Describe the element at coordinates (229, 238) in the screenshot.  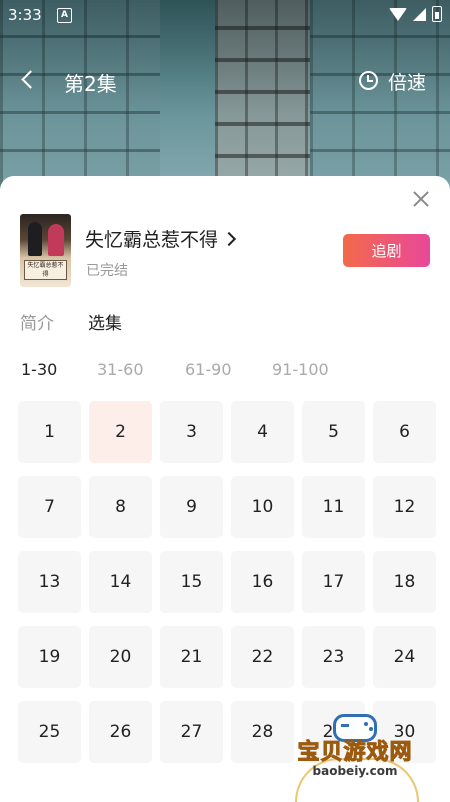
I see `chevron-right-icon` at that location.